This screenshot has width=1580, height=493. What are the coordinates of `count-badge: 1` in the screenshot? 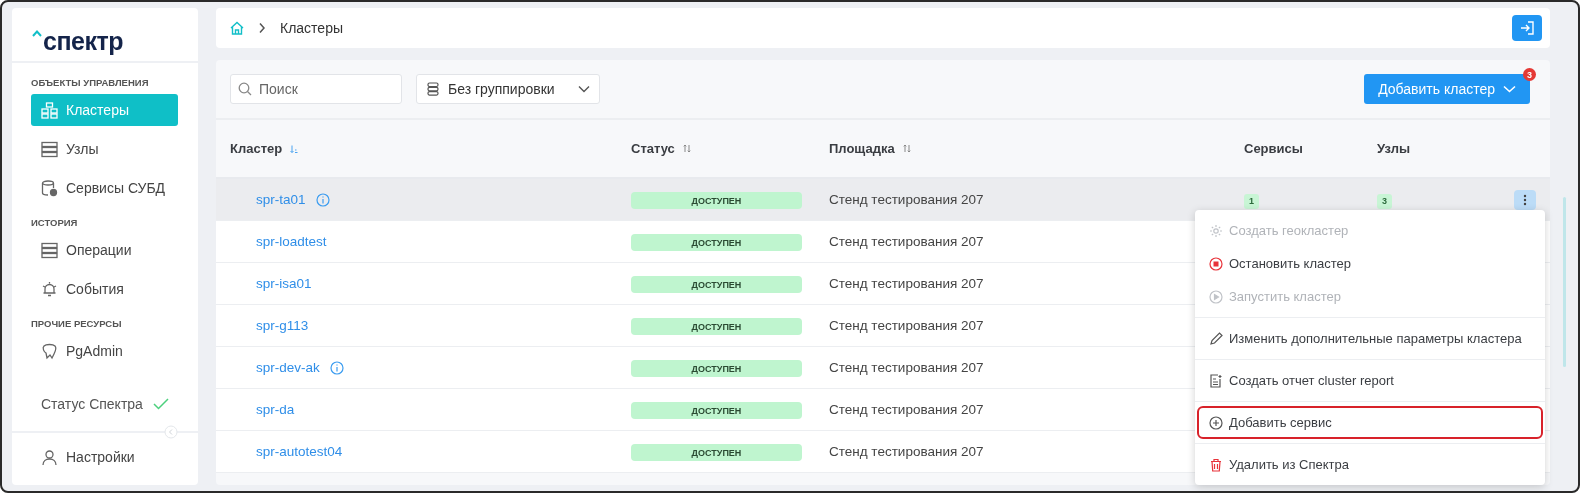 It's located at (1251, 201).